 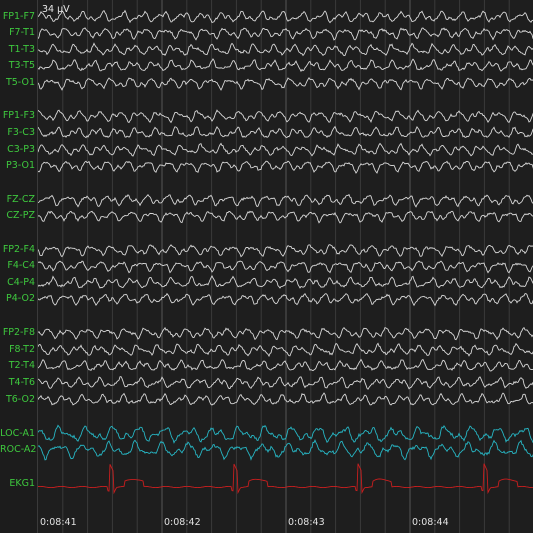 What do you see at coordinates (18, 299) in the screenshot?
I see `channel-label: P4-O2` at bounding box center [18, 299].